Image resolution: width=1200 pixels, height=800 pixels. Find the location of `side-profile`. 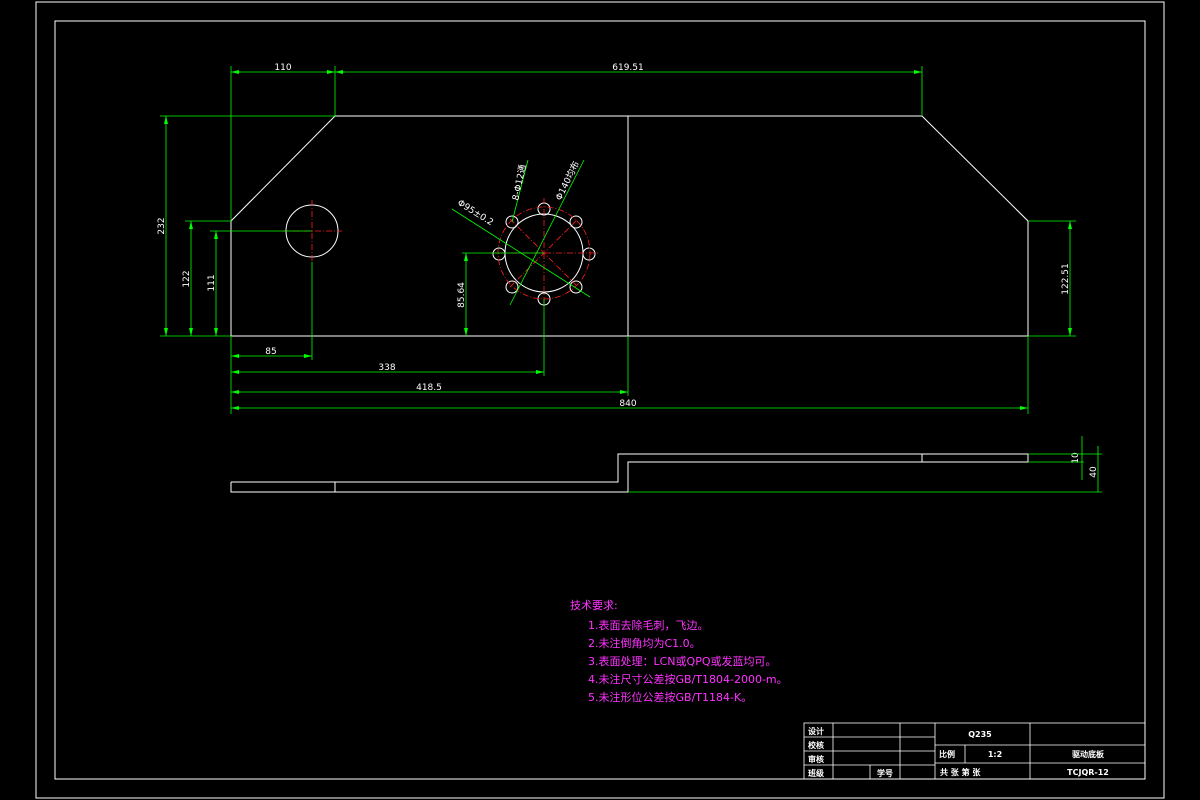

side-profile is located at coordinates (629, 473).